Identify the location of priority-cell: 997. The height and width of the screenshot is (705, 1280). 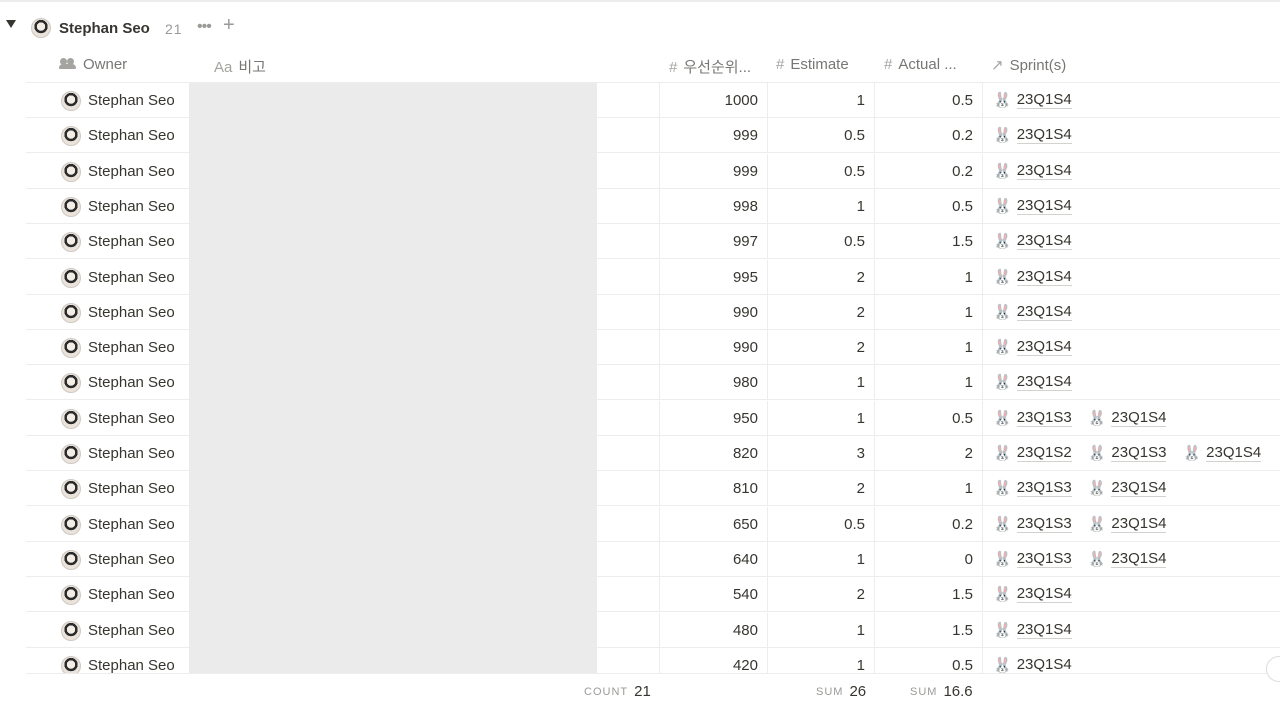
(714, 242).